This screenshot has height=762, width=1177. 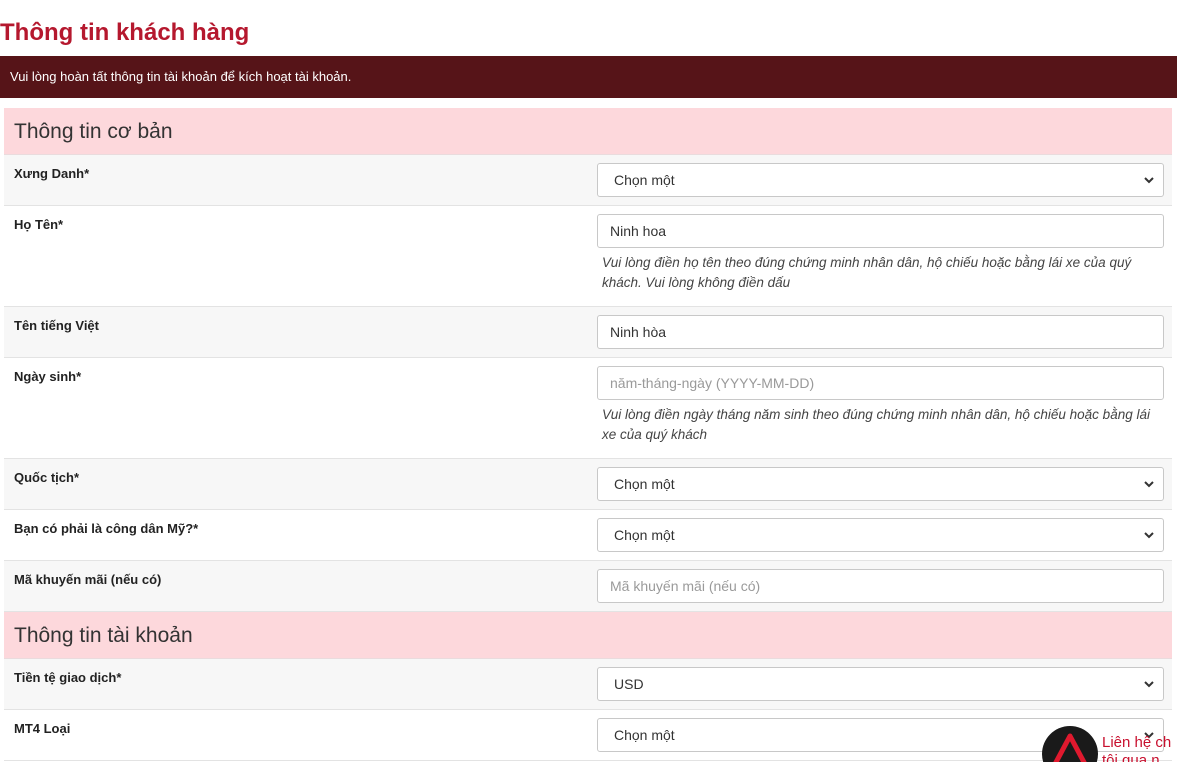 I want to click on currency-label: Tiền tệ giao dịch*, so click(x=68, y=677).